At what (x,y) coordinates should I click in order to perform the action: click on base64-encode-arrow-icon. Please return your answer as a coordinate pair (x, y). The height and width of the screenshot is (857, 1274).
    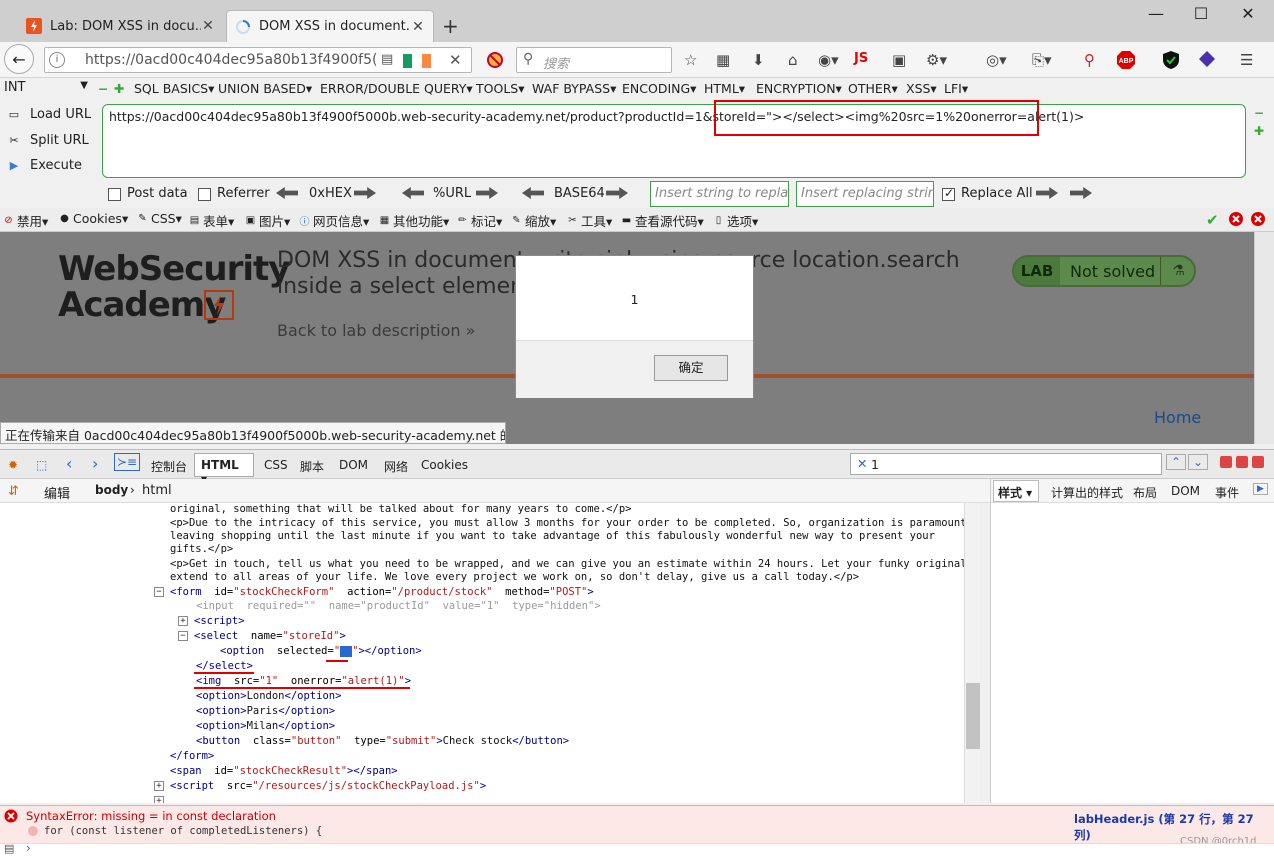
    Looking at the image, I should click on (617, 193).